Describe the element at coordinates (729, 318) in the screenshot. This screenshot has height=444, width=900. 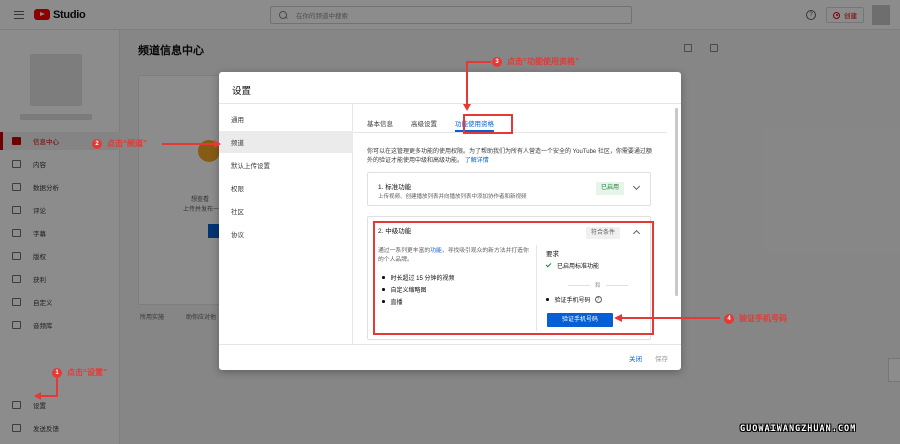
I see `step-number: 4` at that location.